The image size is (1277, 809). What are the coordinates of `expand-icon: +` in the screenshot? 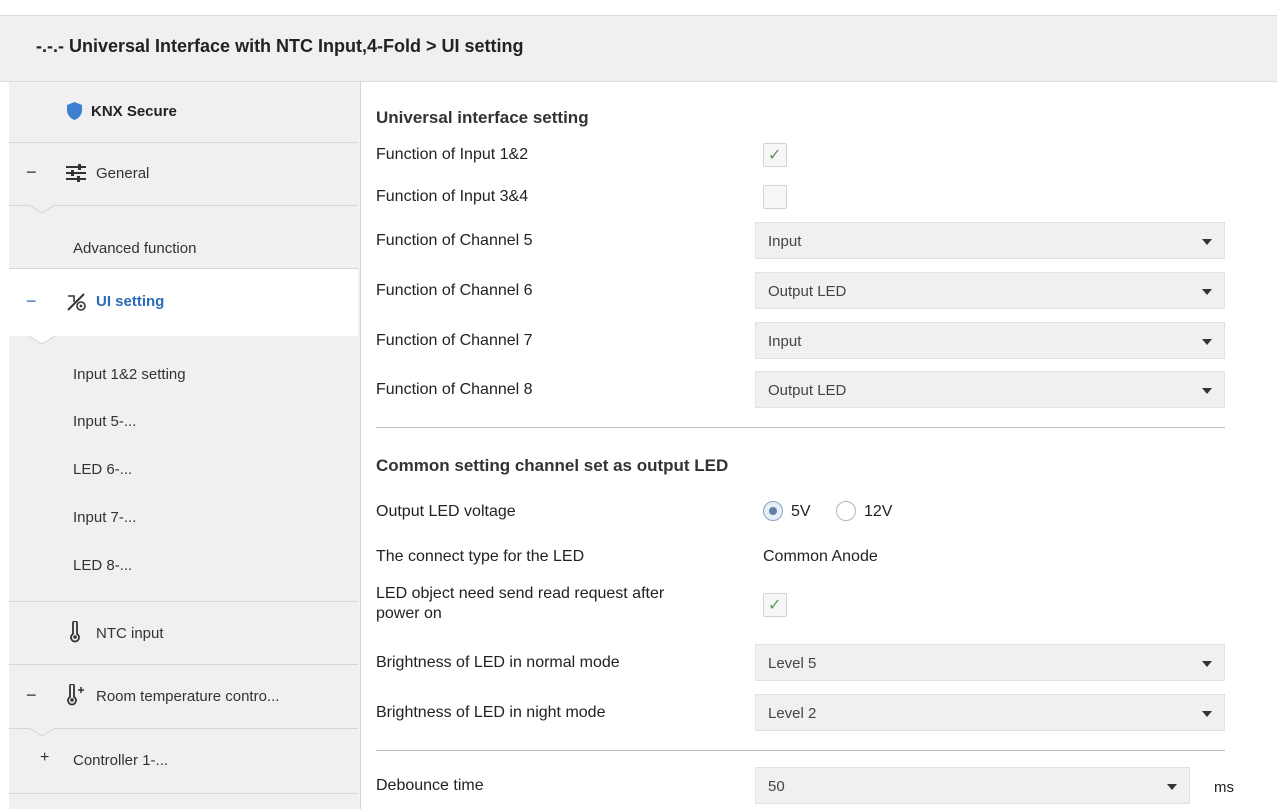 It's located at (44, 758).